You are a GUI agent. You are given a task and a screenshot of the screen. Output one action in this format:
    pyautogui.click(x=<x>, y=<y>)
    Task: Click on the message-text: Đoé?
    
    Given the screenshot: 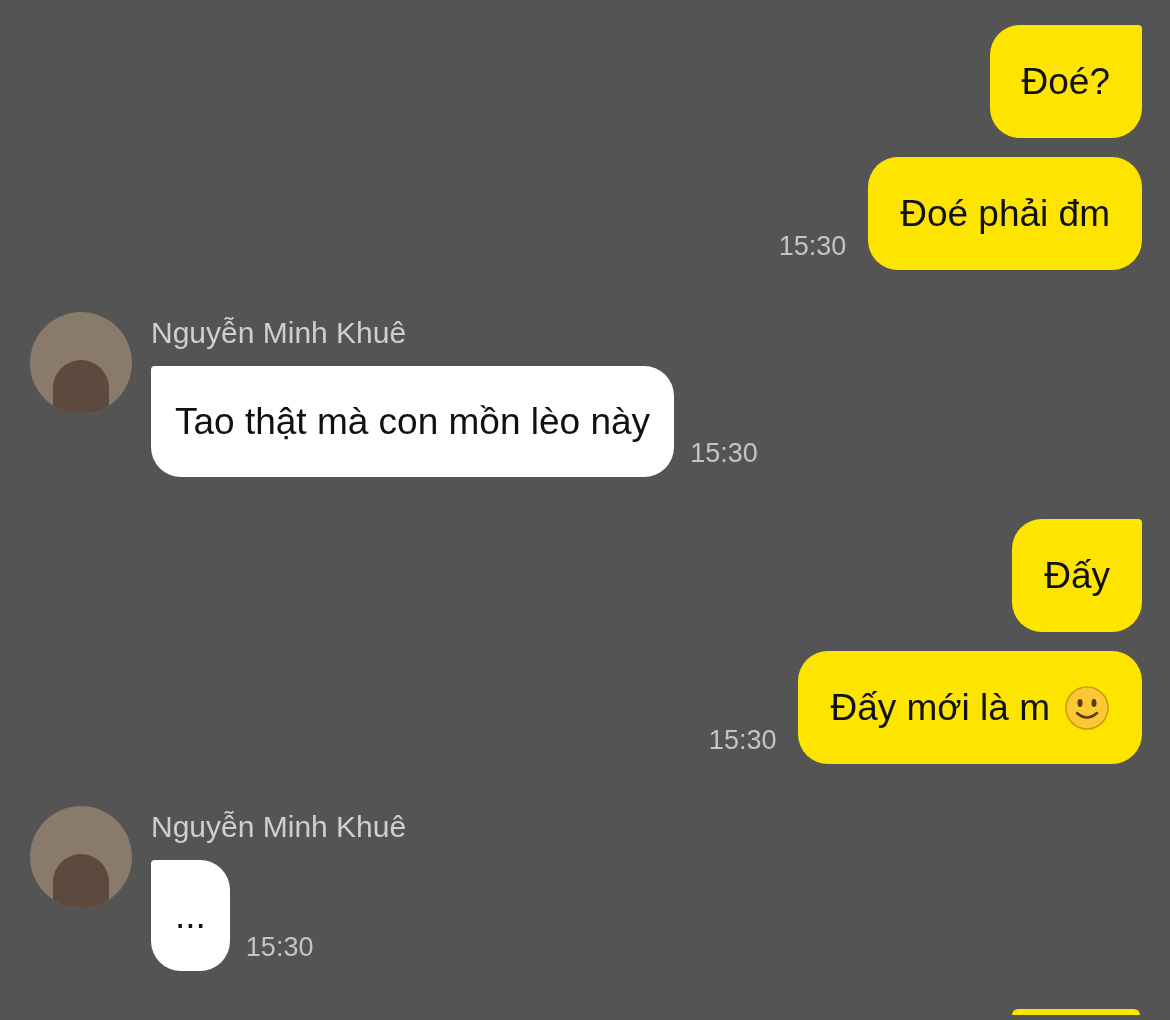 What is the action you would take?
    pyautogui.click(x=1065, y=81)
    